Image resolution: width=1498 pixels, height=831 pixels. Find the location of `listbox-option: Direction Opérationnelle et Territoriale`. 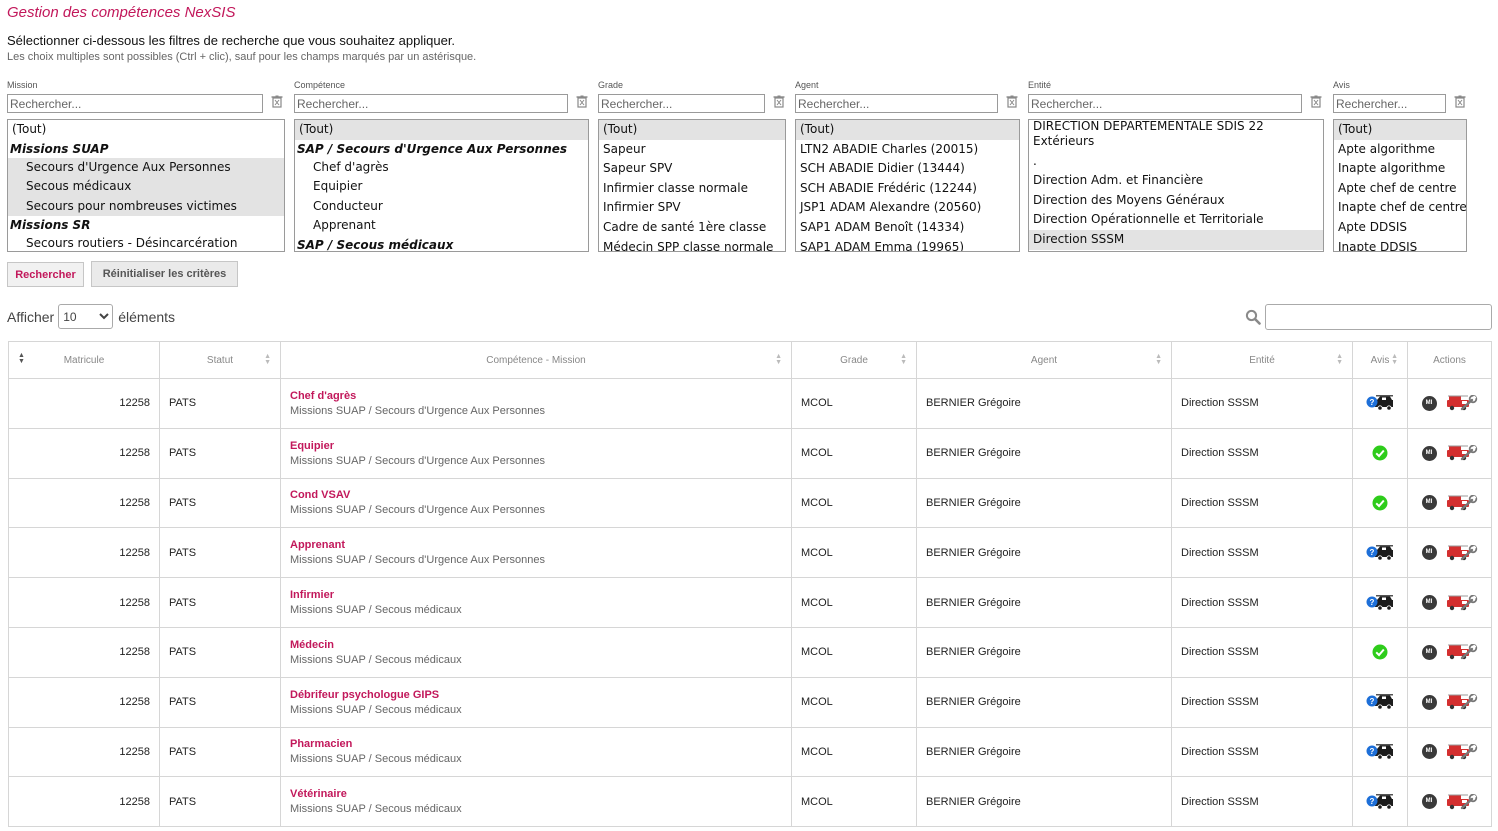

listbox-option: Direction Opérationnelle et Territoriale is located at coordinates (1176, 220).